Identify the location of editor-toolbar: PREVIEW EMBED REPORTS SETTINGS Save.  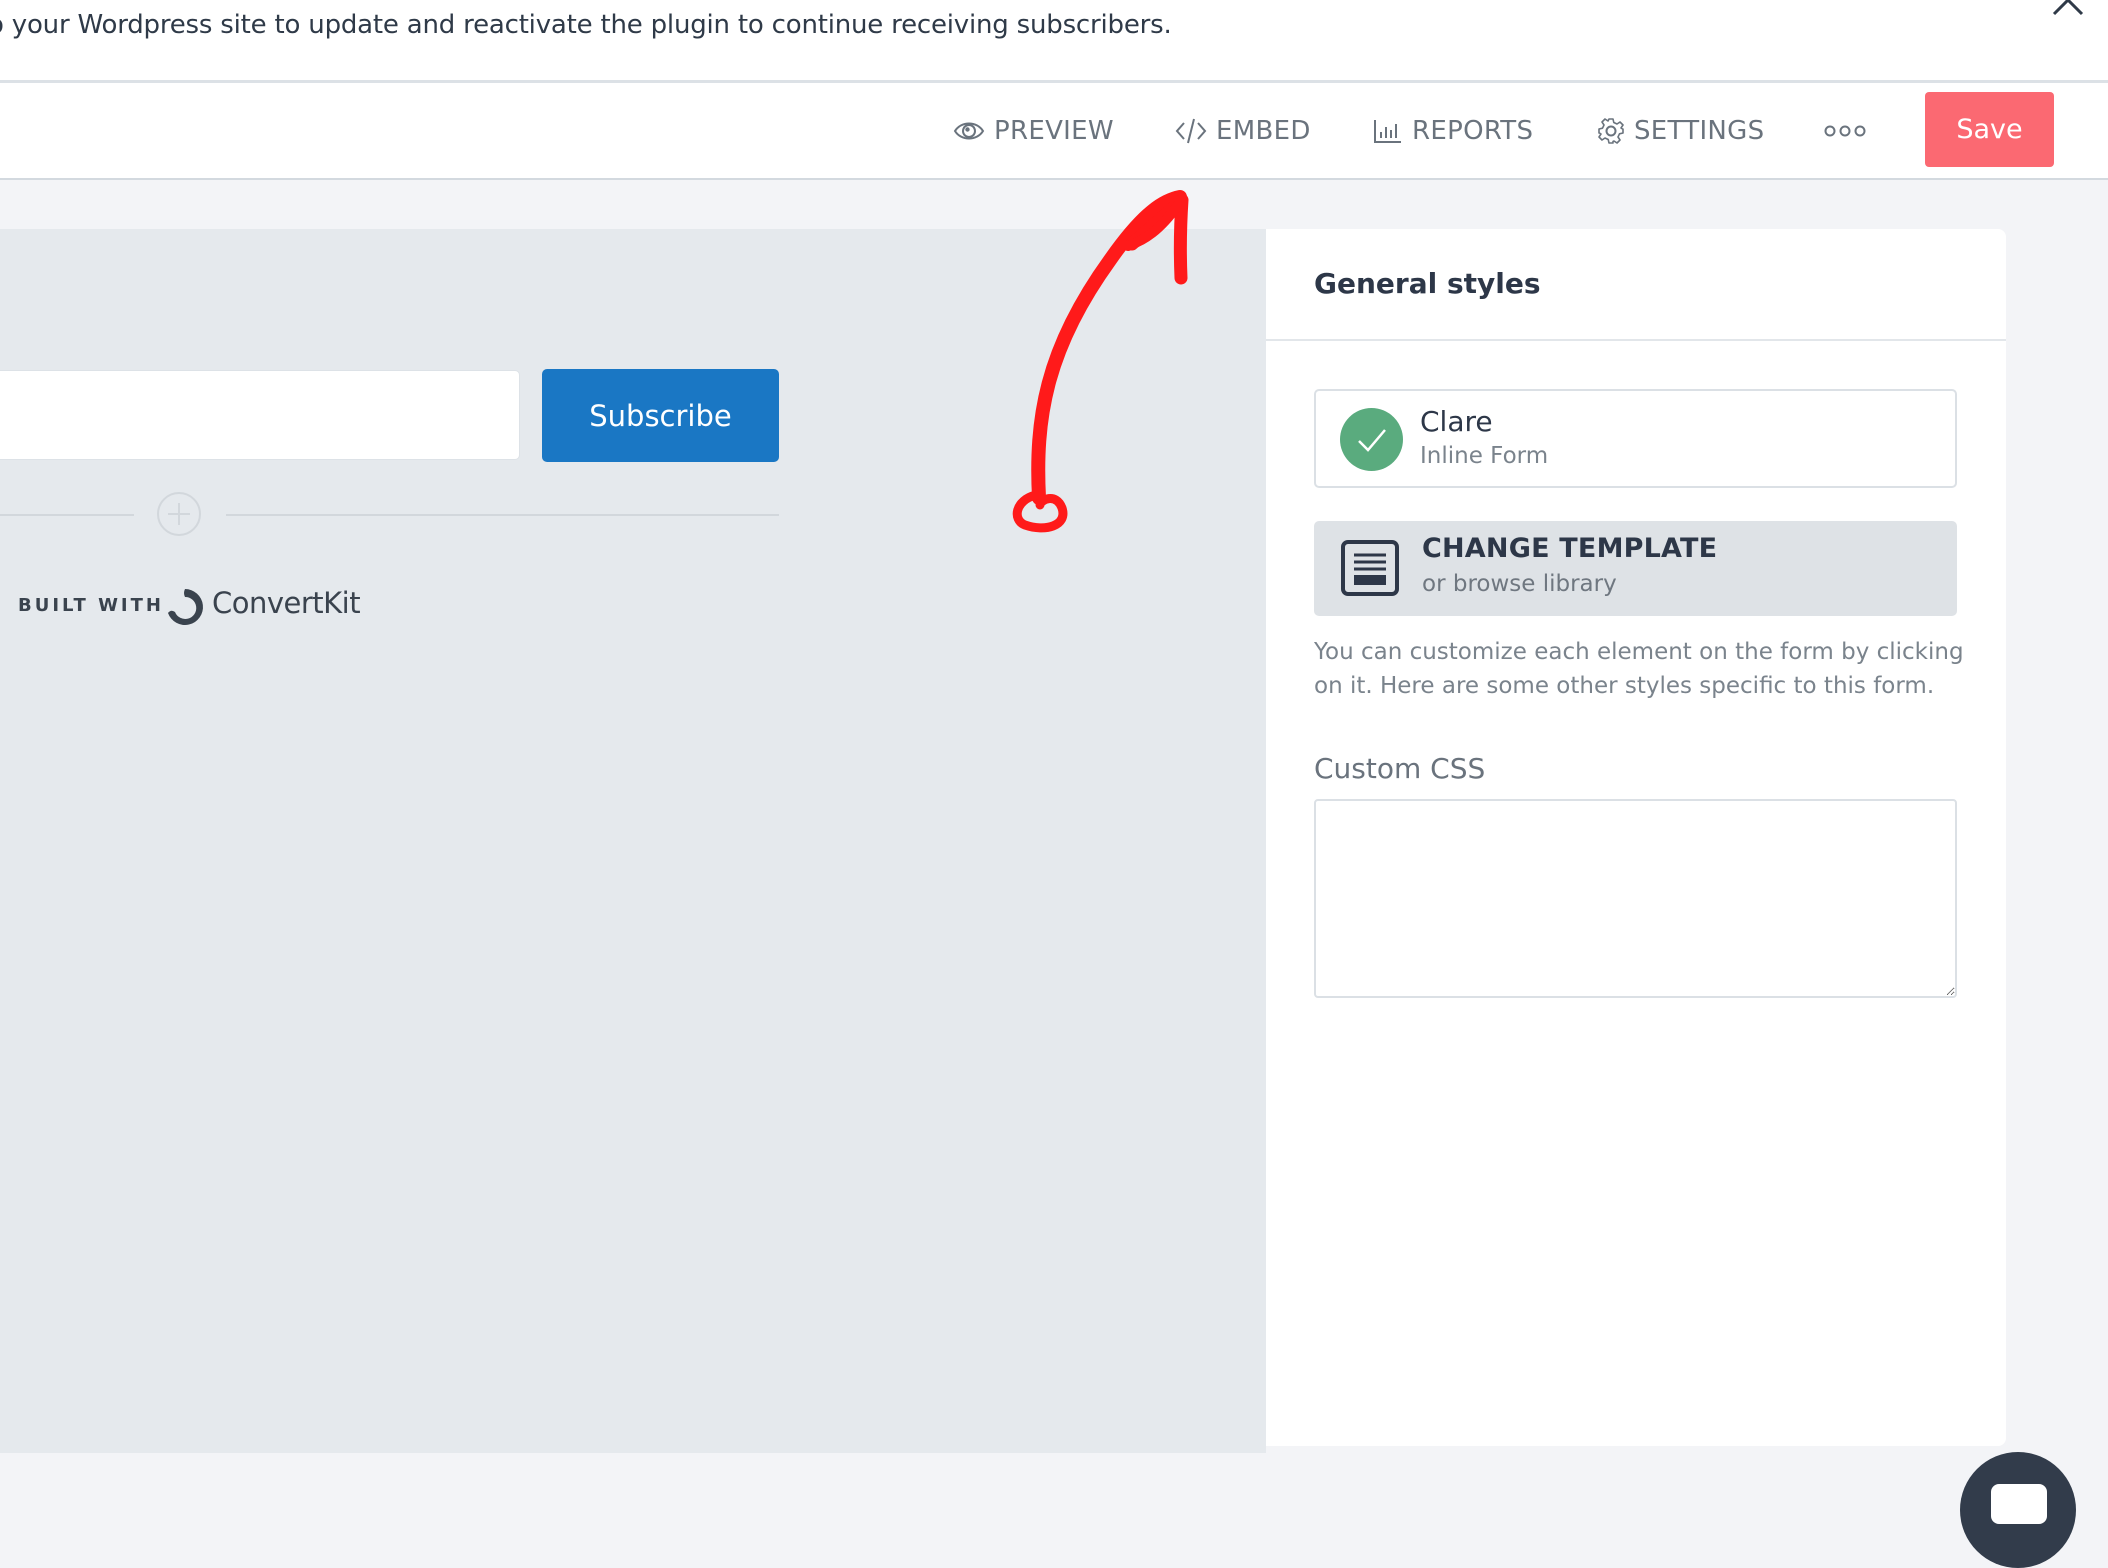
(1054, 131).